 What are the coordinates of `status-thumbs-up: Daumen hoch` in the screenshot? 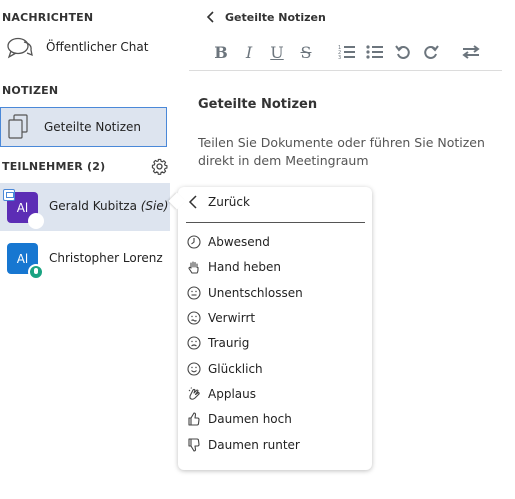 It's located at (275, 419).